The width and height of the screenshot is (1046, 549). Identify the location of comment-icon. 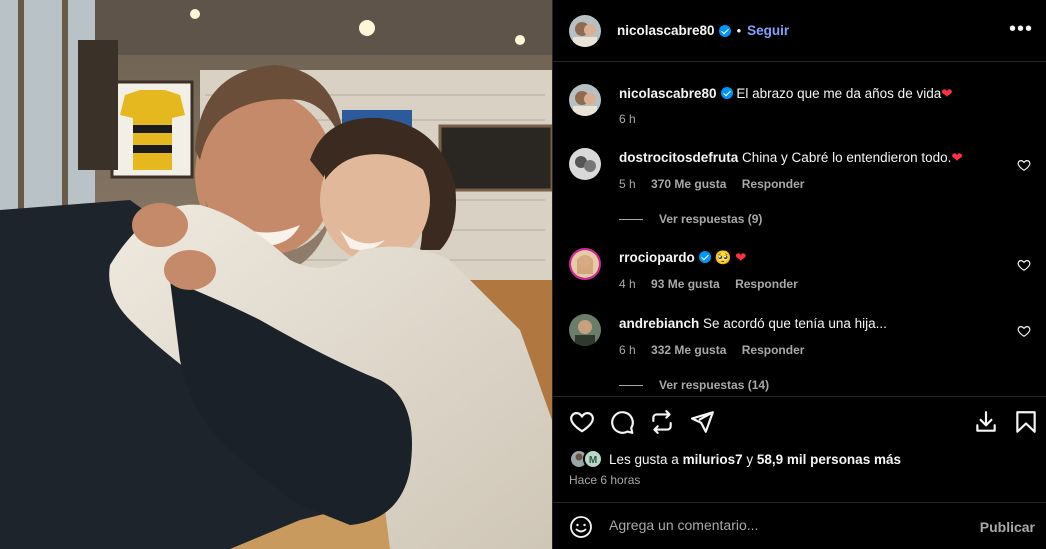
(622, 422).